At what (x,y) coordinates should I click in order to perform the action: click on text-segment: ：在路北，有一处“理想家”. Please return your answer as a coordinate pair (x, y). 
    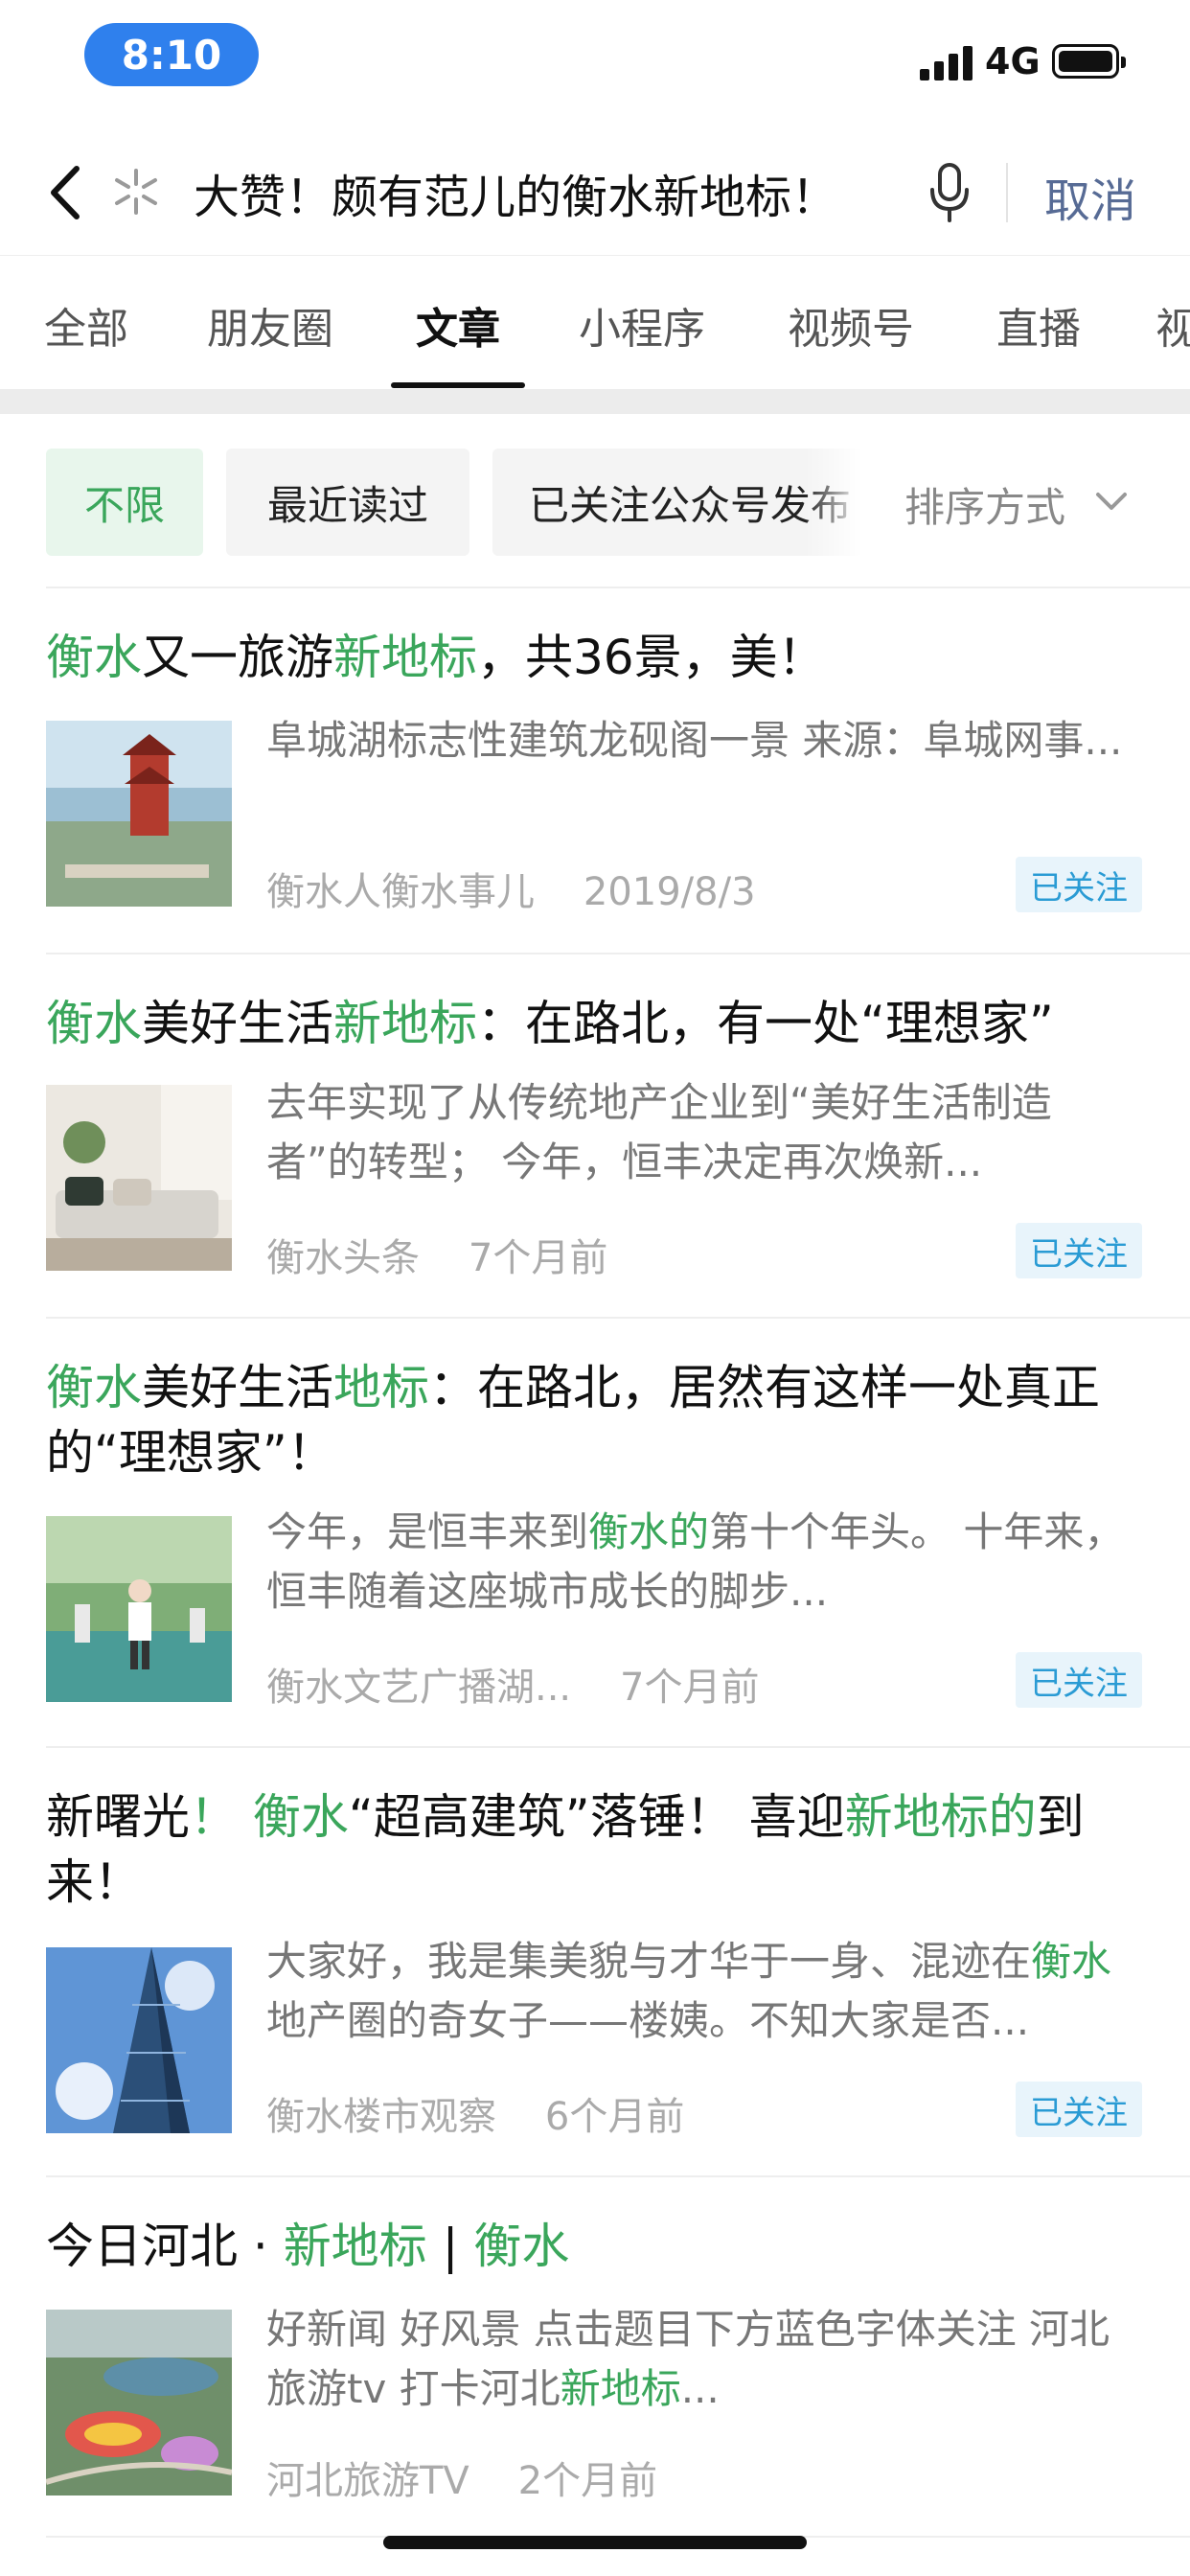
    Looking at the image, I should click on (765, 1023).